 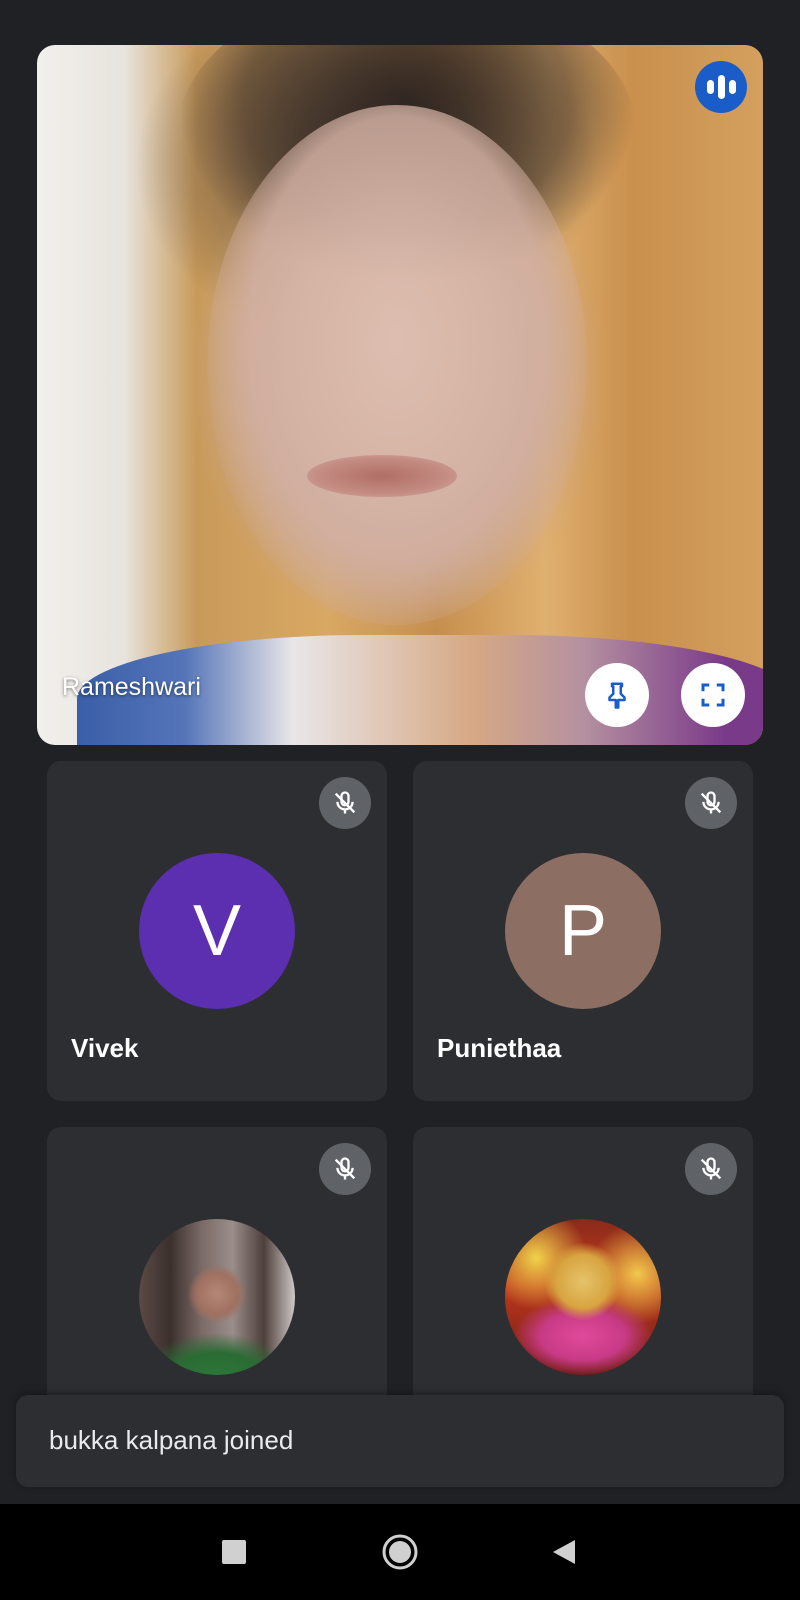 I want to click on join-notification-toast: bukka kalpana joined, so click(x=400, y=1441).